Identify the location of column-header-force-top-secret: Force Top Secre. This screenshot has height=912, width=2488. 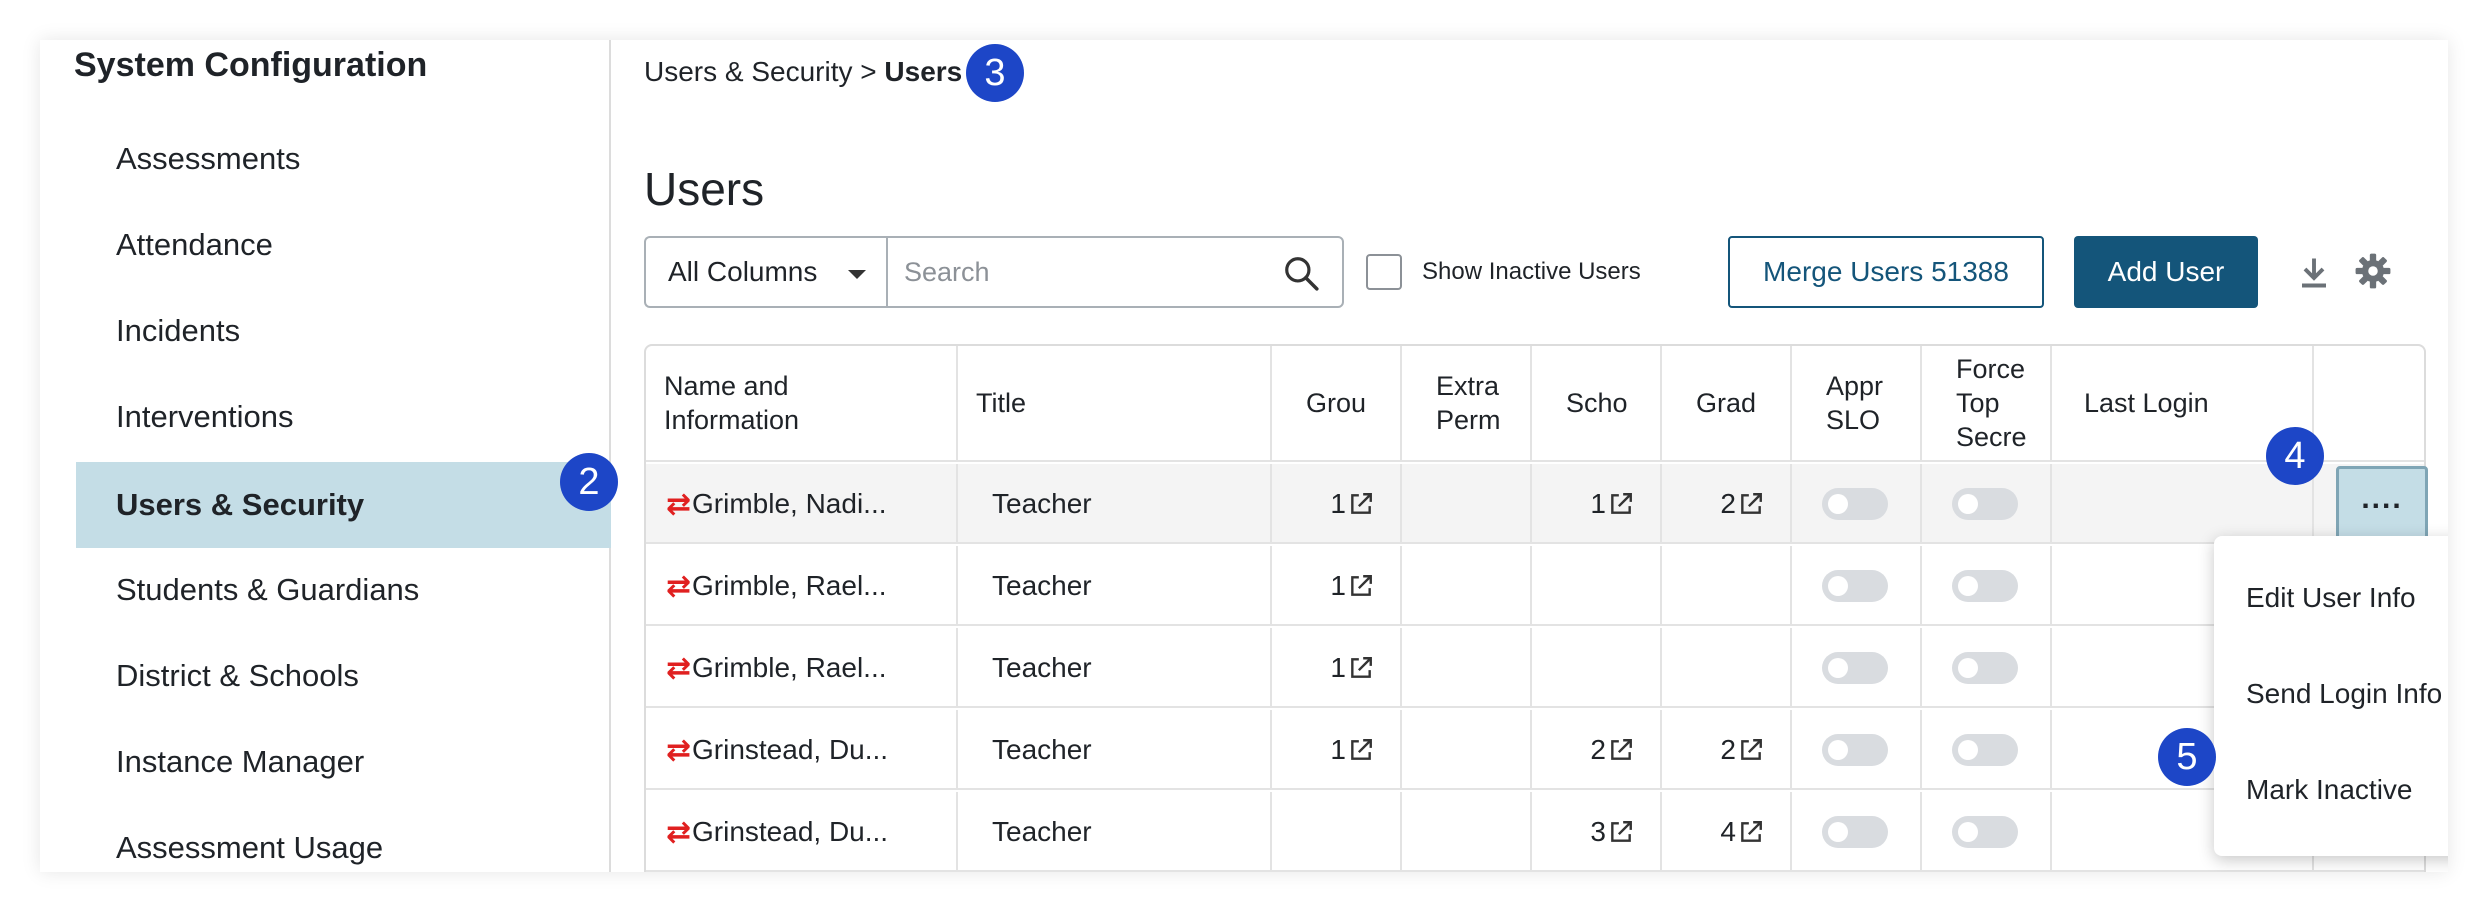
(1987, 404).